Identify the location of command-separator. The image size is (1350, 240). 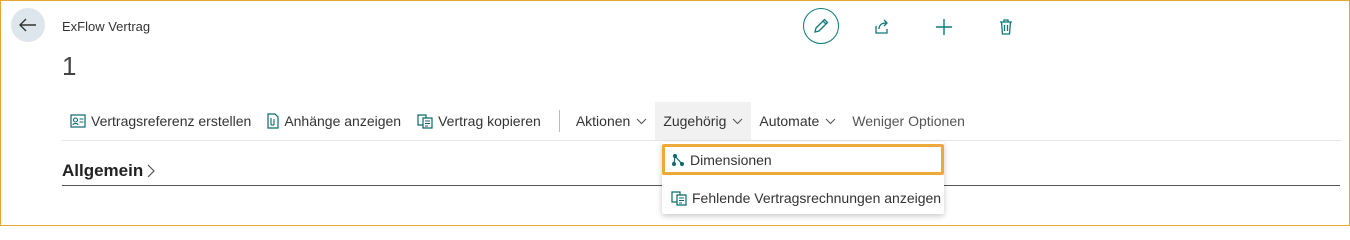
(559, 121).